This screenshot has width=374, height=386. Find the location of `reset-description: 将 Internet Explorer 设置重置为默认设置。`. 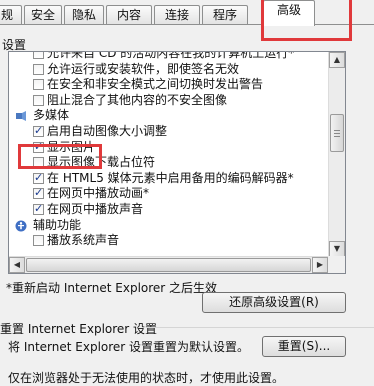

reset-description: 将 Internet Explorer 设置重置为默认设置。 is located at coordinates (129, 347).